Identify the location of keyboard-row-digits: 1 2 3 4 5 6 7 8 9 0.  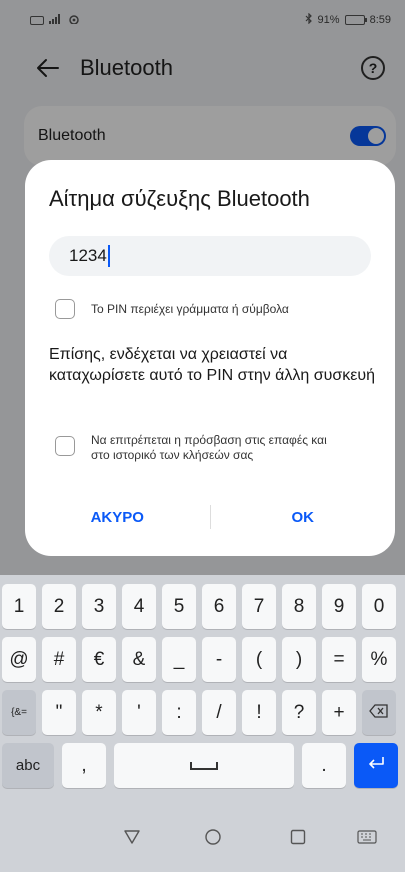
(202, 606).